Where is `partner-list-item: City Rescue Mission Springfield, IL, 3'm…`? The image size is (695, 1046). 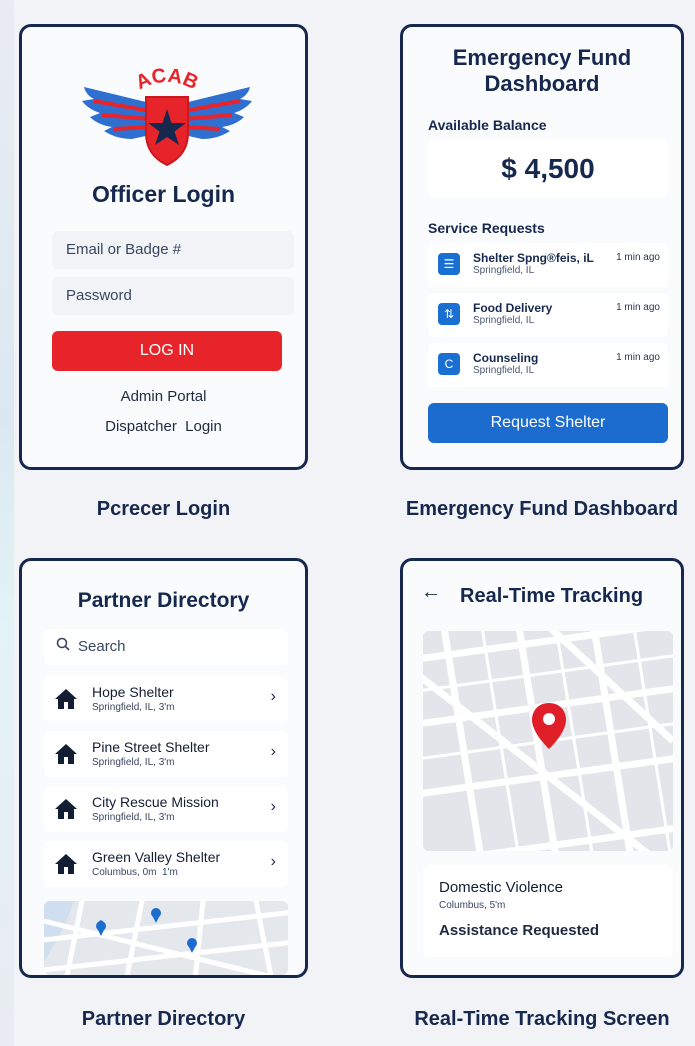
partner-list-item: City Rescue Mission Springfield, IL, 3'm… is located at coordinates (166, 809).